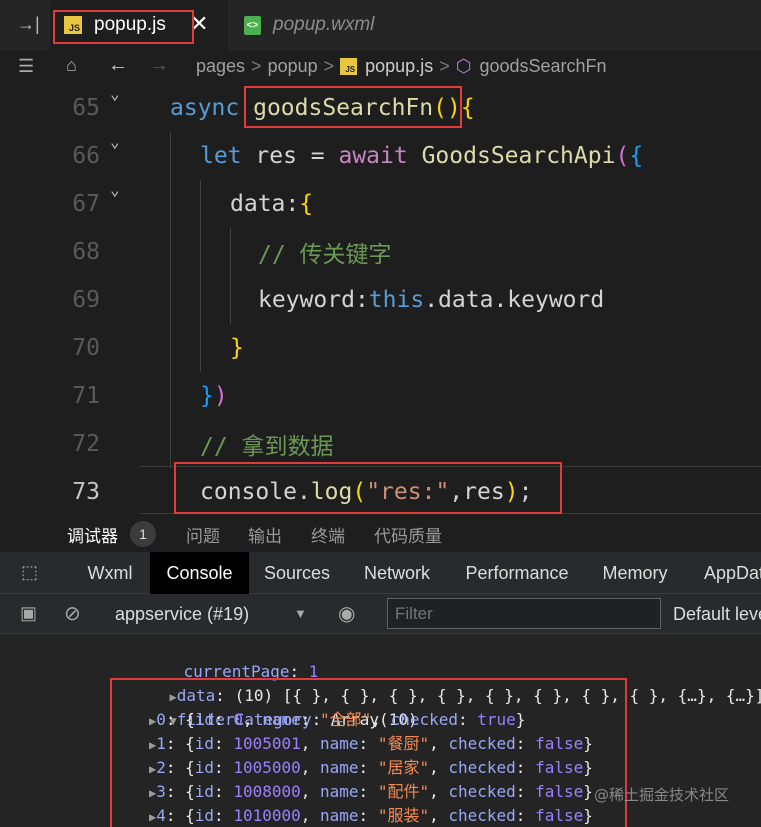 The image size is (761, 827). What do you see at coordinates (403, 815) in the screenshot?
I see `item-name: "服装"` at bounding box center [403, 815].